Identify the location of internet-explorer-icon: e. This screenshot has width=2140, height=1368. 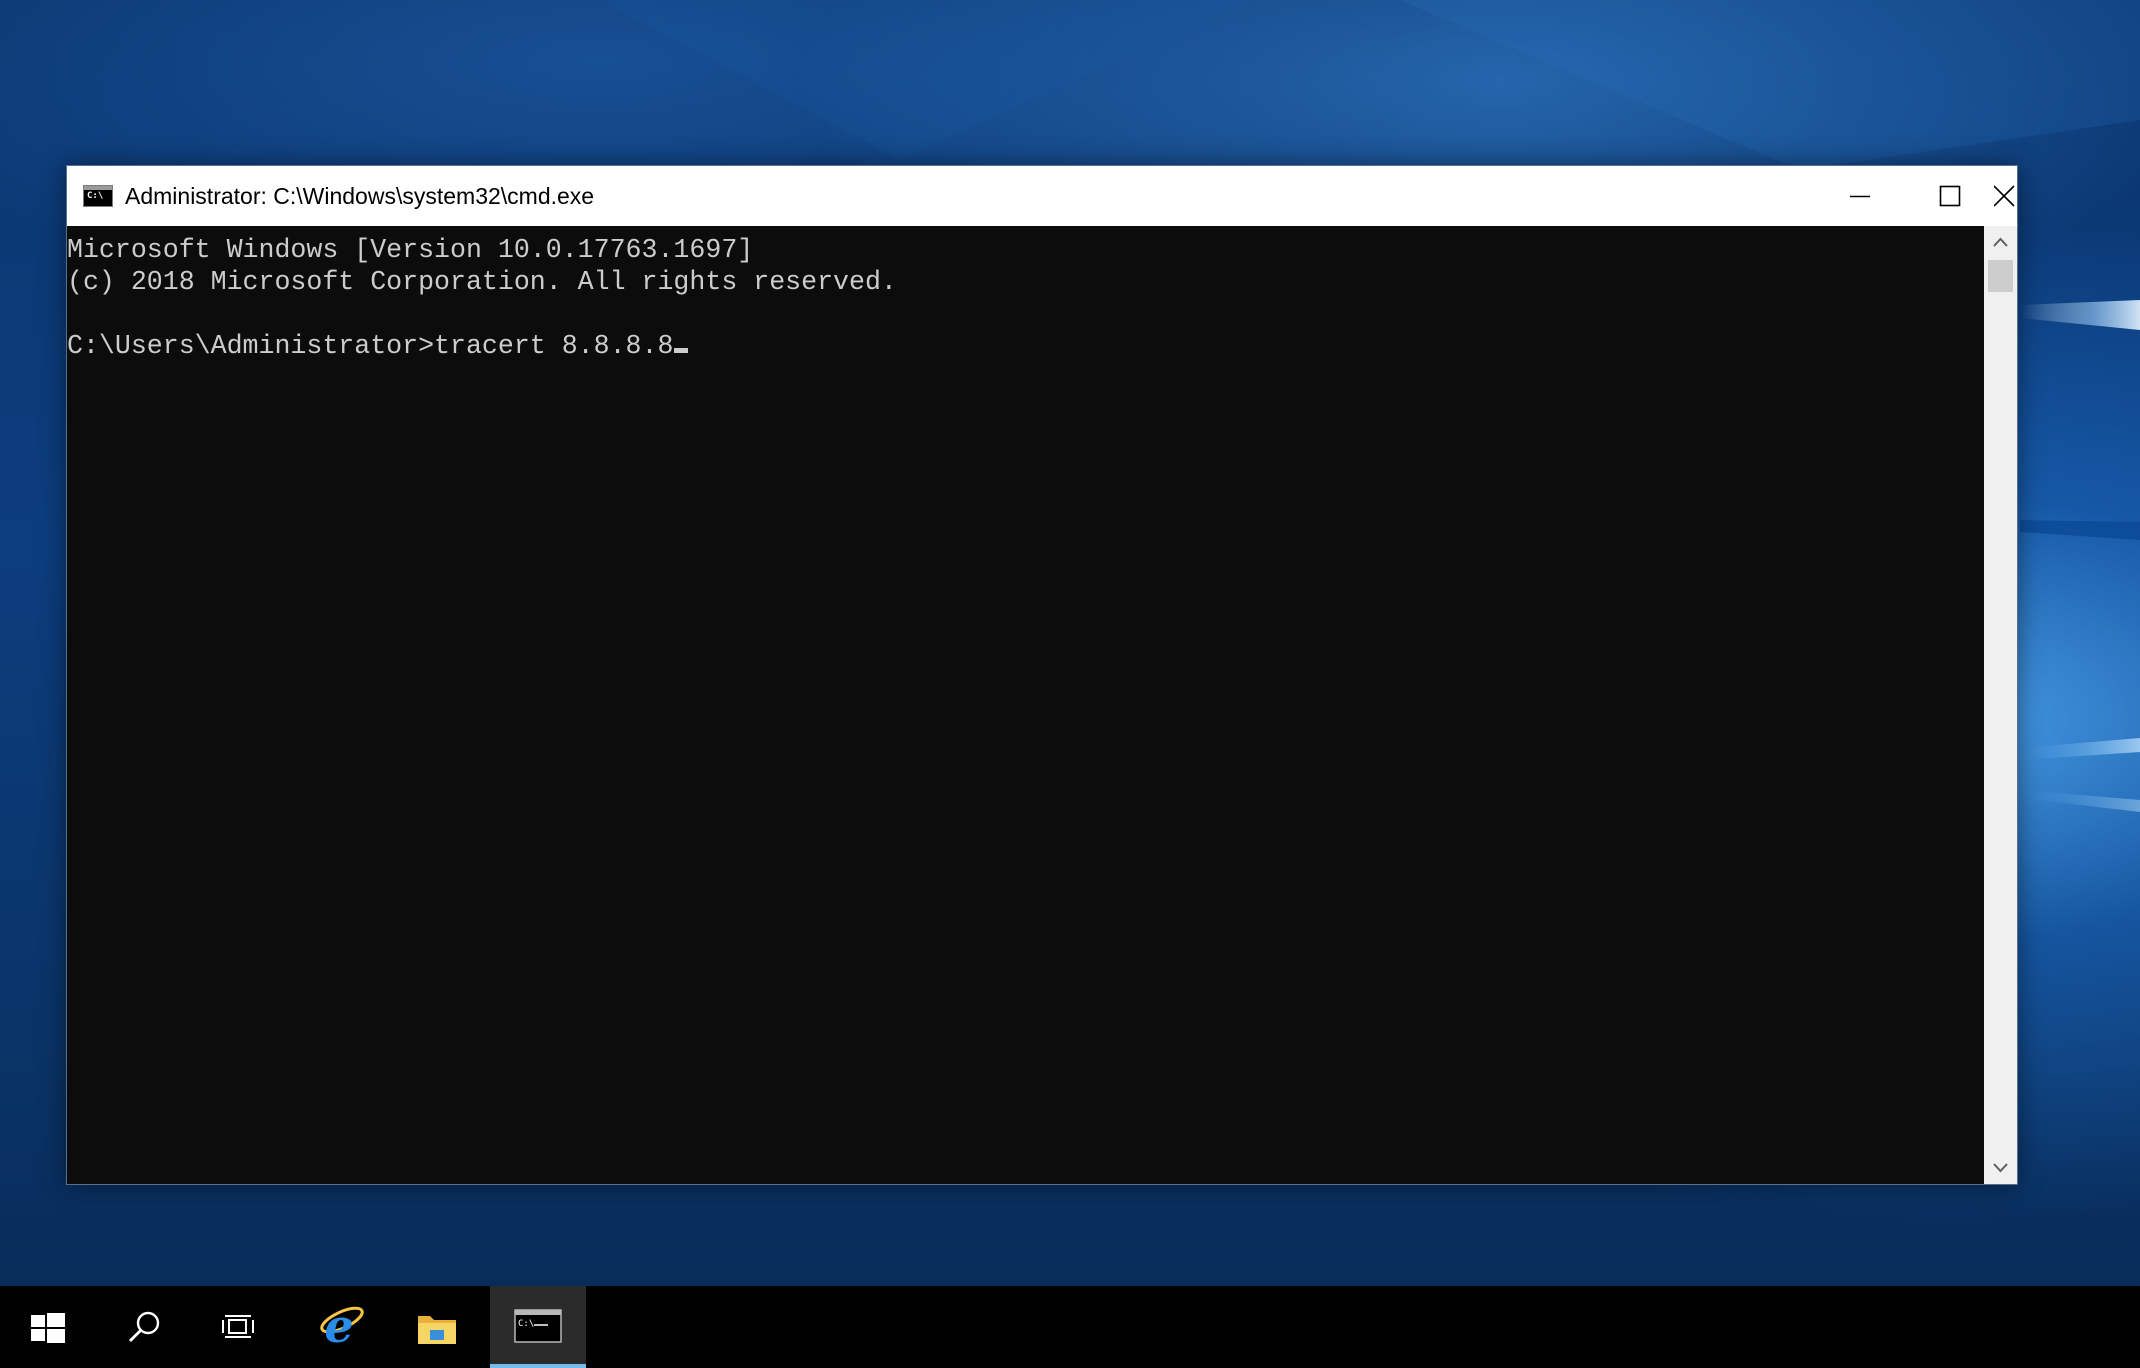
(342, 1326).